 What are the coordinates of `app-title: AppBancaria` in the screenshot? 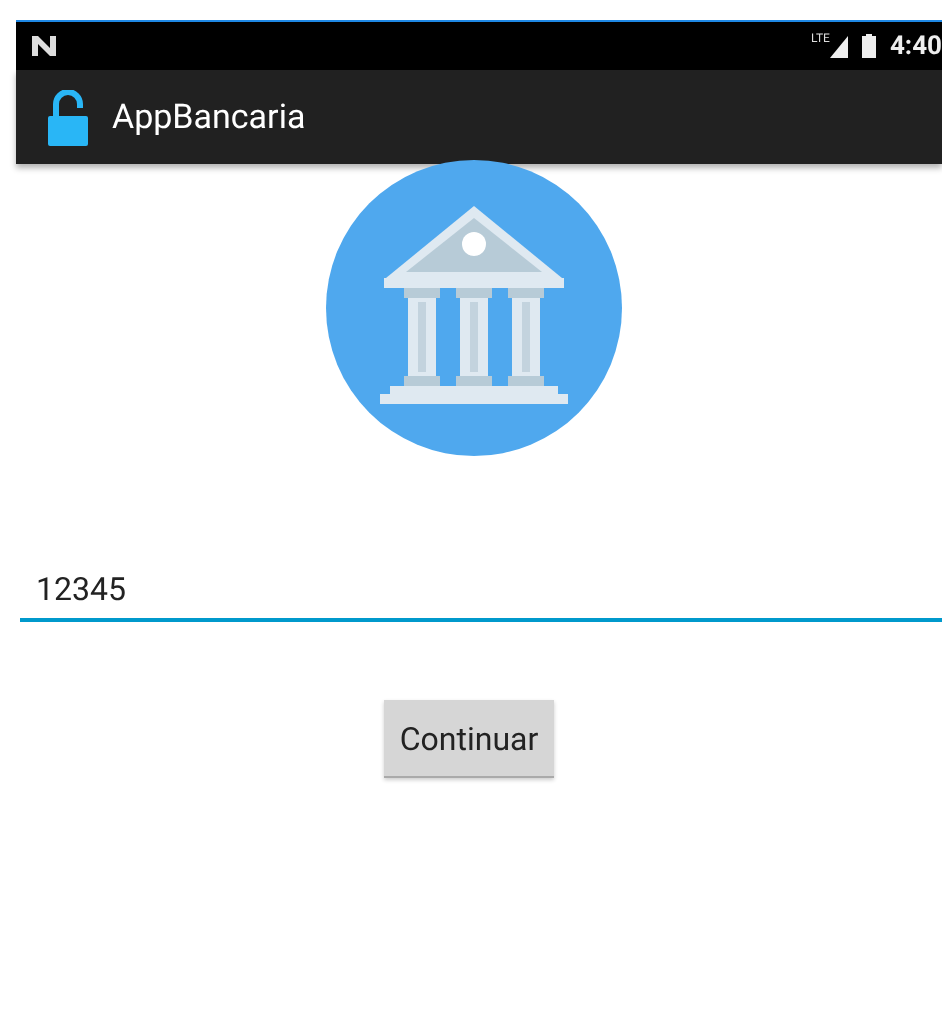 It's located at (209, 117).